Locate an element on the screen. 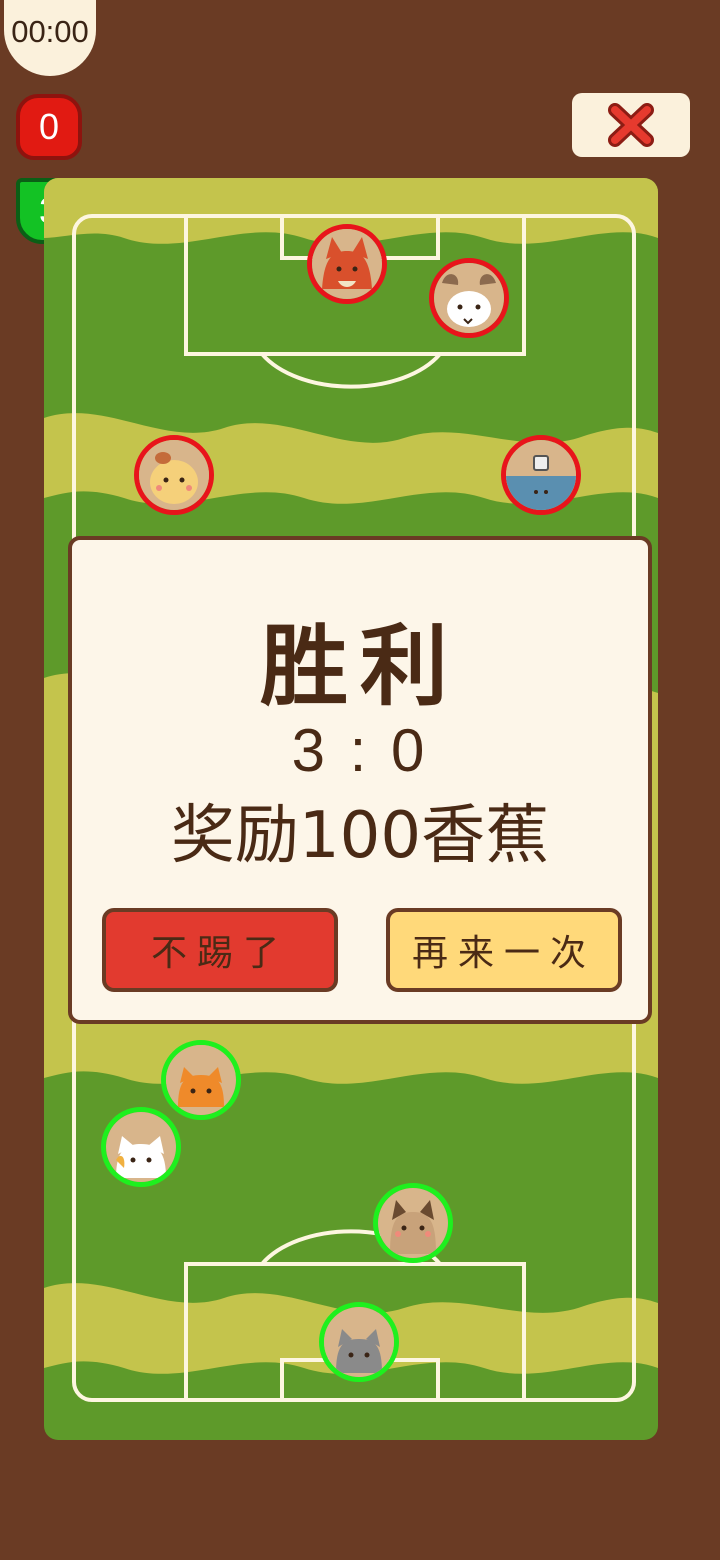 This screenshot has height=1560, width=720. close-x-icon is located at coordinates (631, 125).